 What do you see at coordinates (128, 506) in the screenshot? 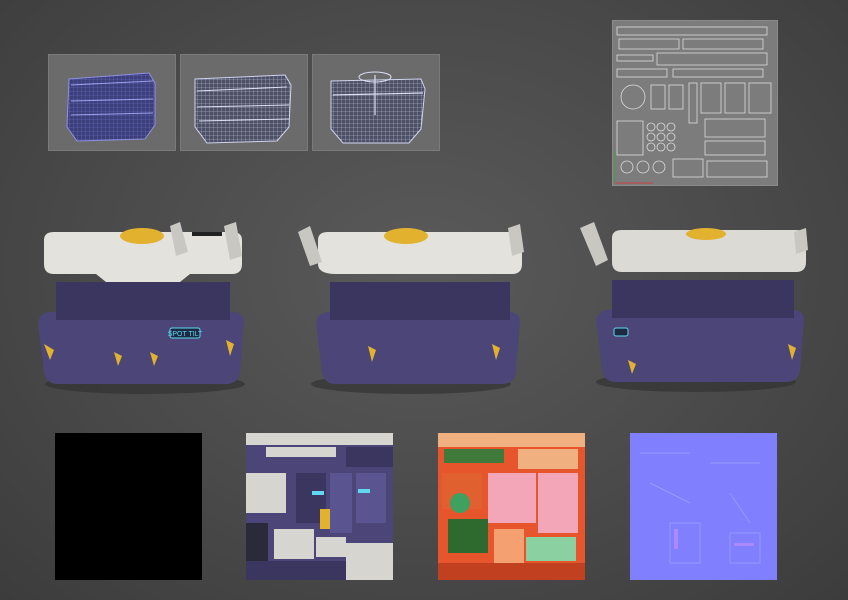
I see `ambient-occlusion-map` at bounding box center [128, 506].